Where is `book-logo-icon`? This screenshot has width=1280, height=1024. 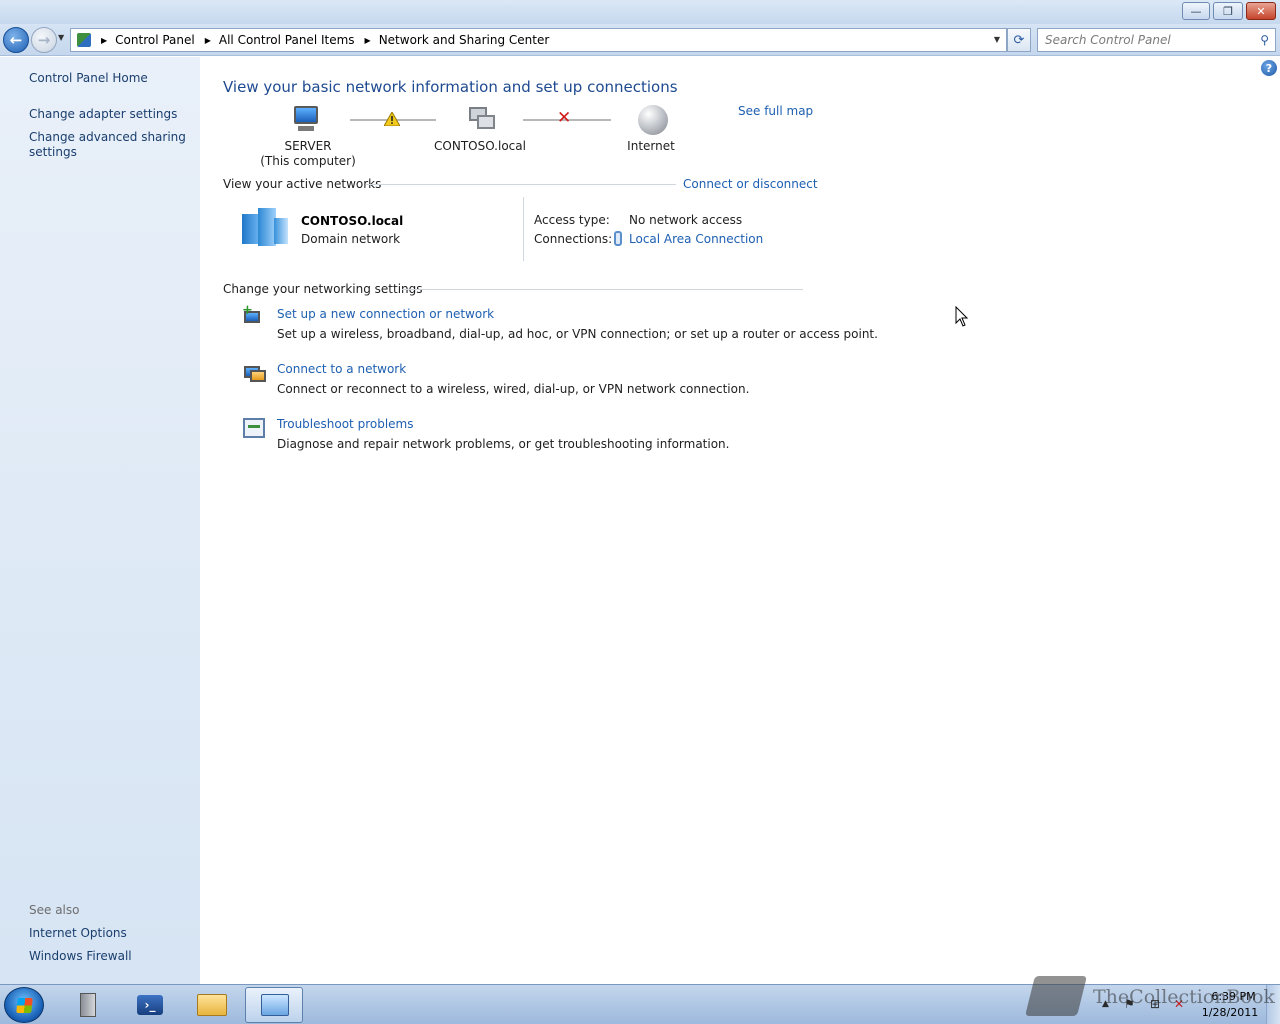 book-logo-icon is located at coordinates (1056, 996).